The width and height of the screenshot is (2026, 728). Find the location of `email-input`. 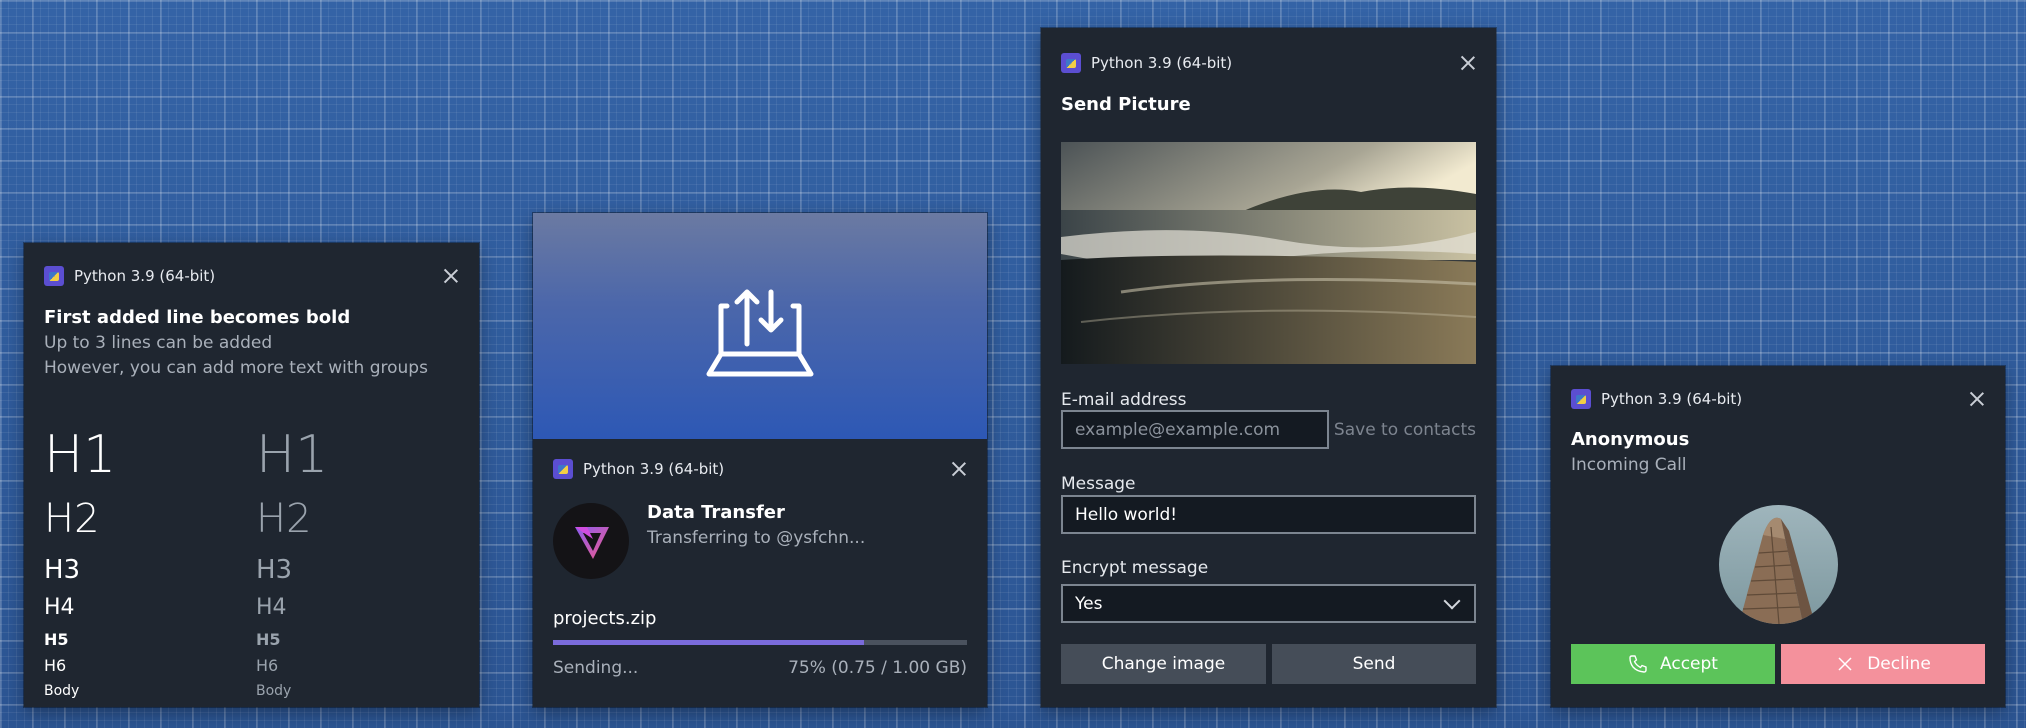

email-input is located at coordinates (1195, 429).